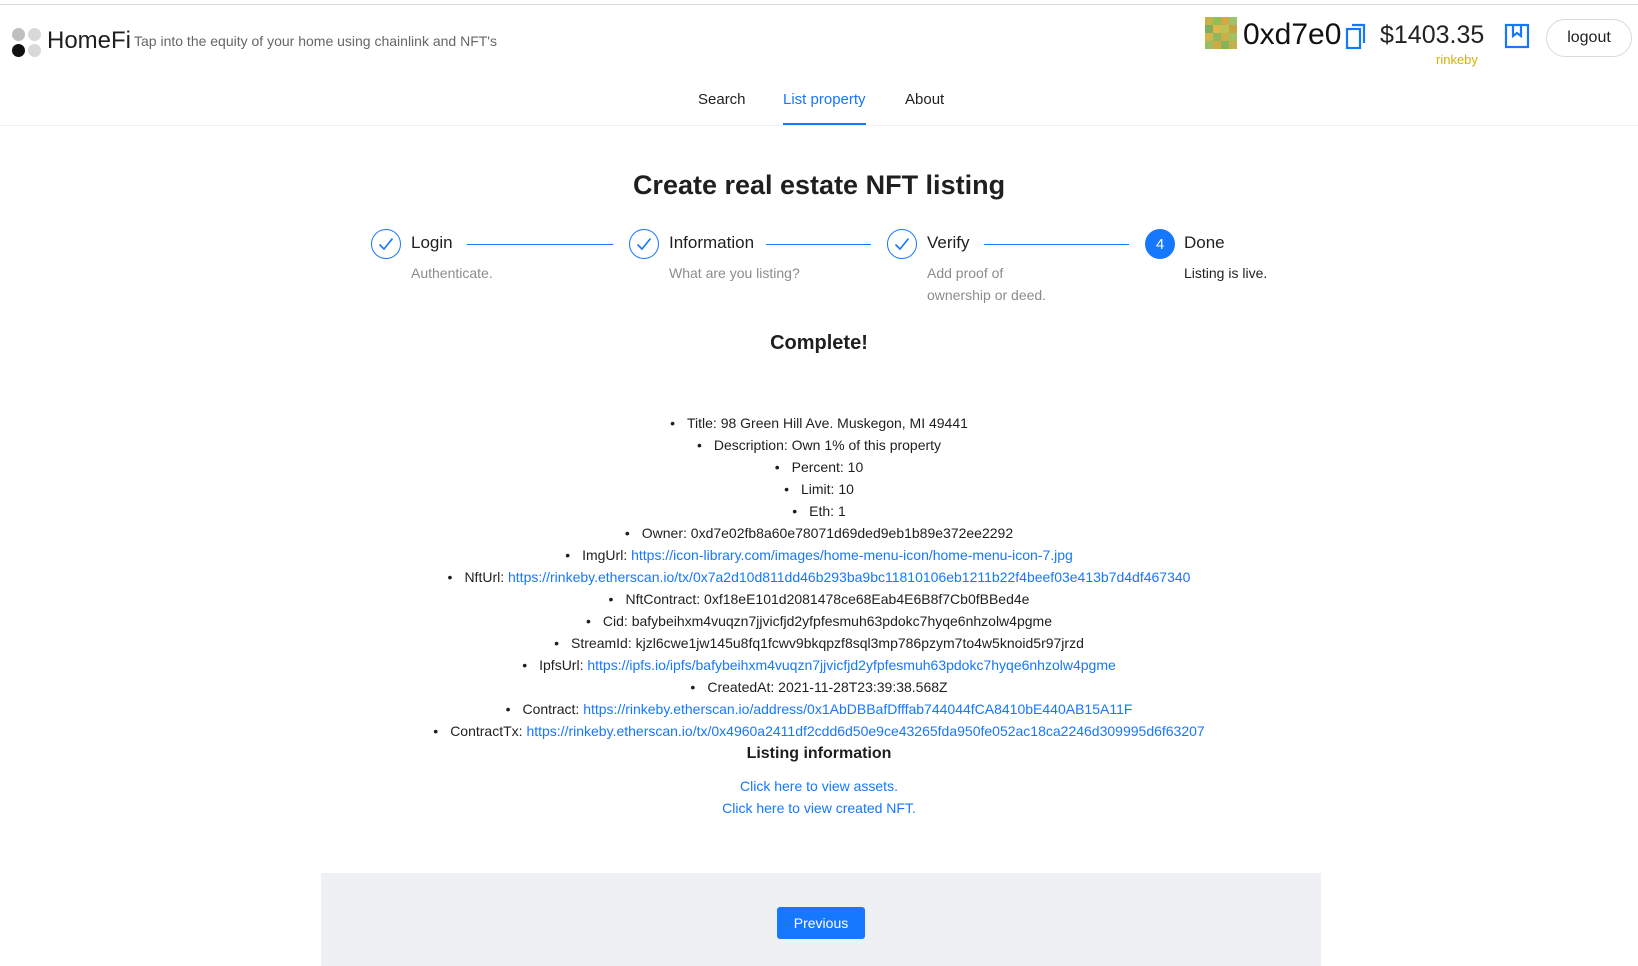 This screenshot has height=966, width=1638. Describe the element at coordinates (844, 423) in the screenshot. I see `detail-value: 98 Green Hill Ave. Muskegon, MI 49441` at that location.